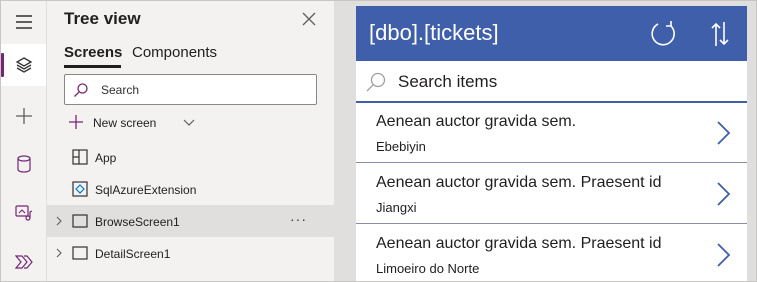 This screenshot has width=757, height=282. What do you see at coordinates (309, 19) in the screenshot?
I see `close-icon` at bounding box center [309, 19].